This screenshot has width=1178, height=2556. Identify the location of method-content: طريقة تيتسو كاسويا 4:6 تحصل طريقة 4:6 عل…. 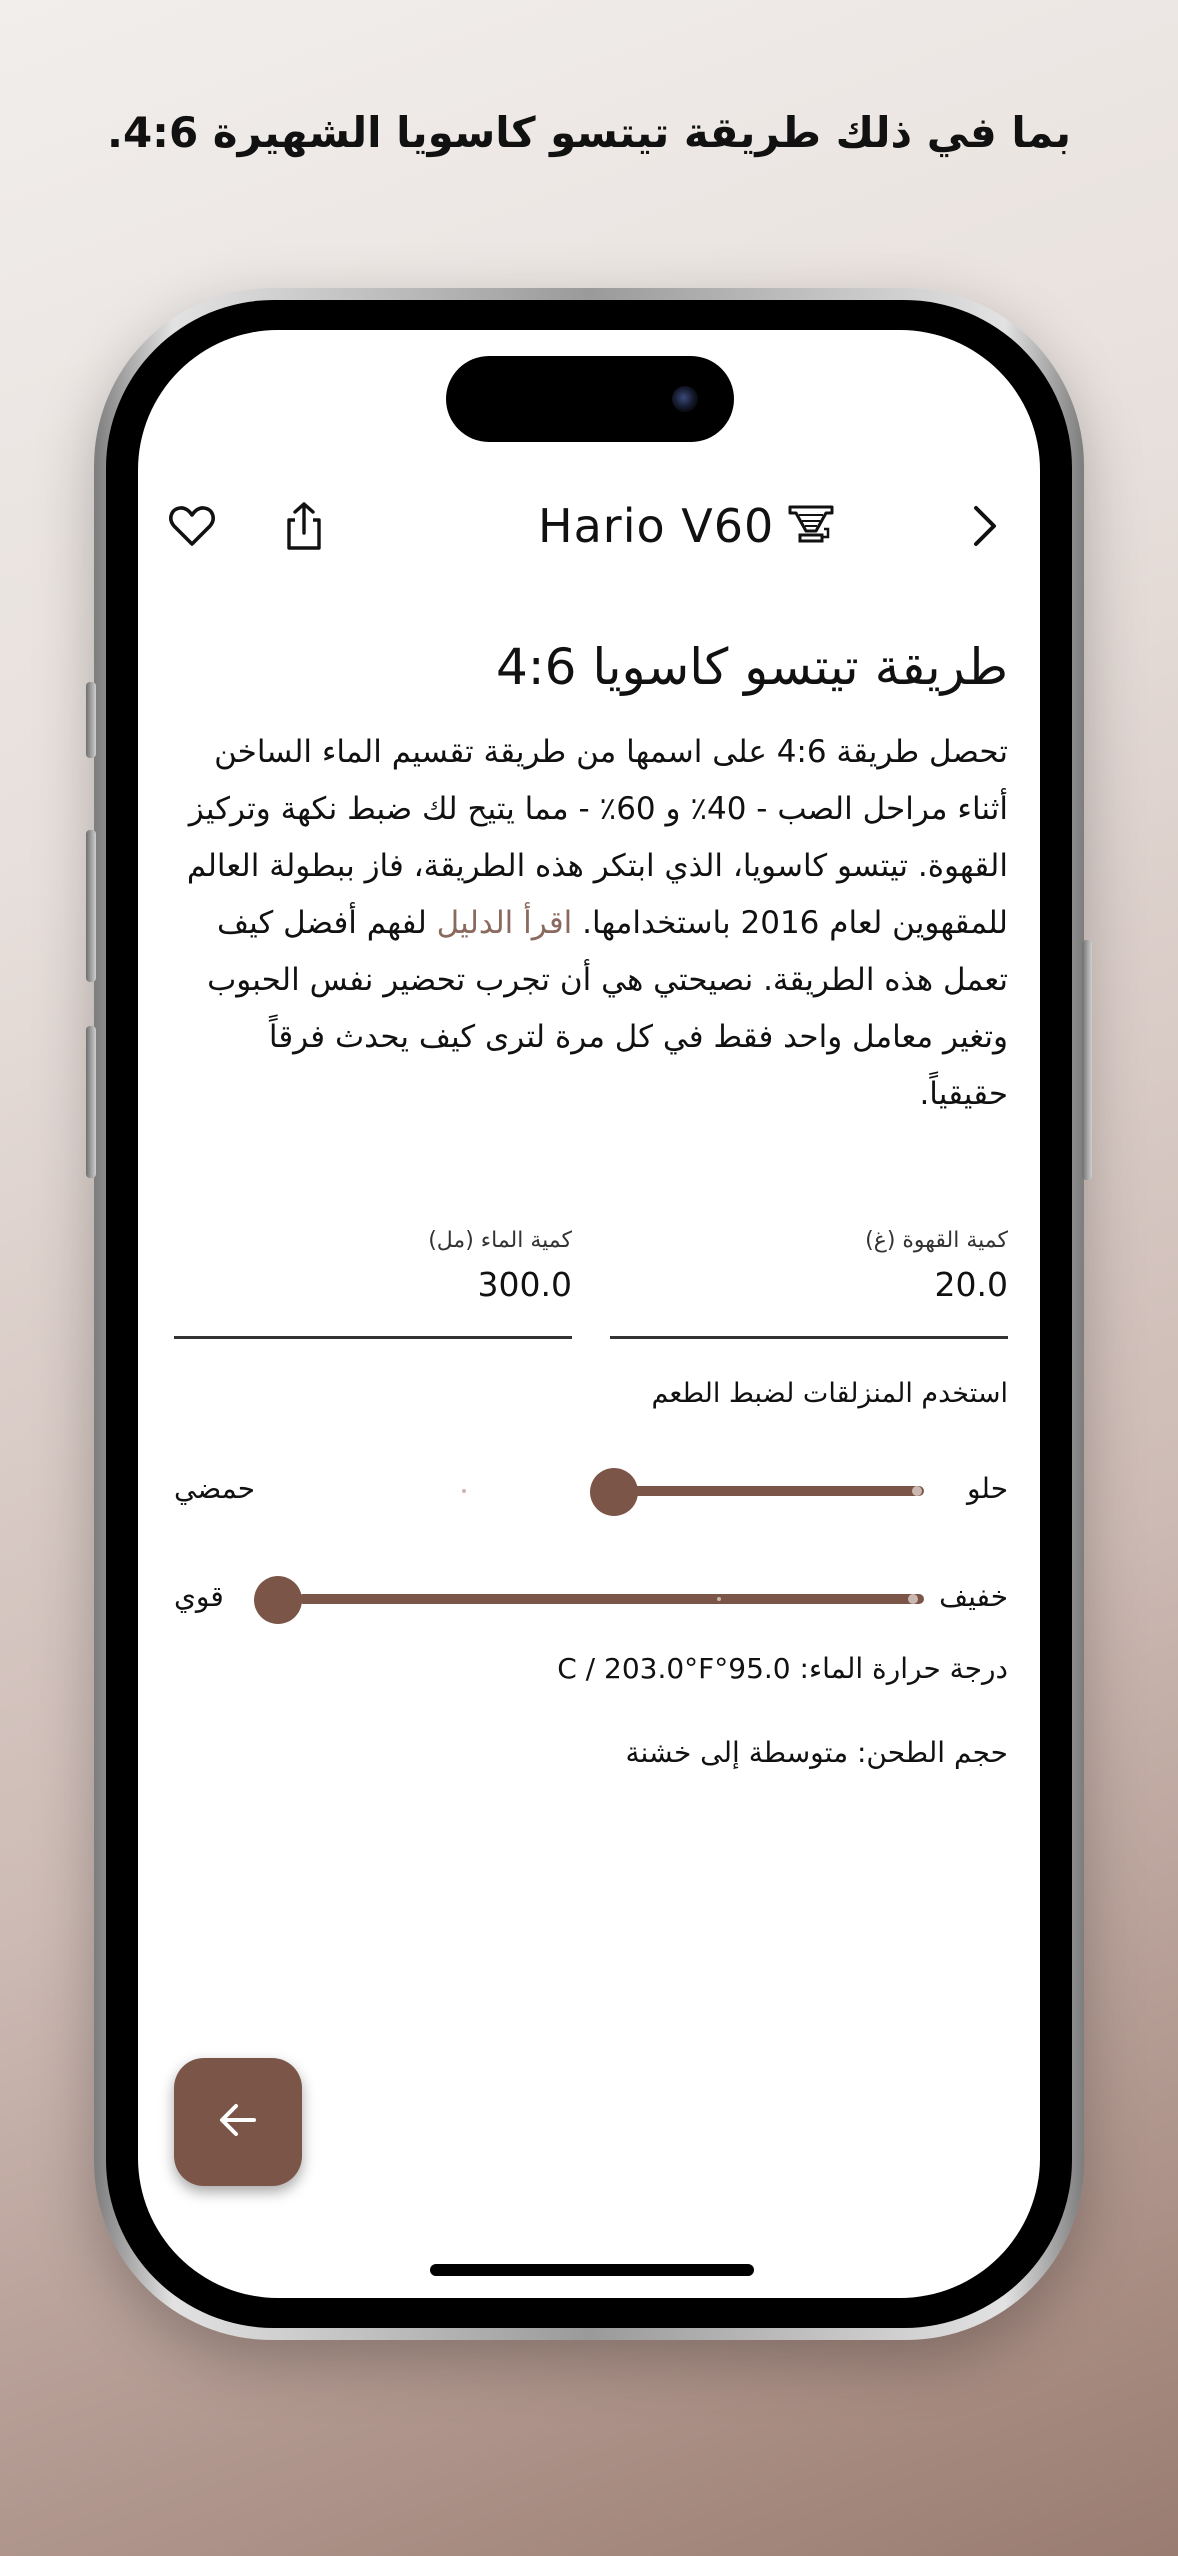
(591, 877).